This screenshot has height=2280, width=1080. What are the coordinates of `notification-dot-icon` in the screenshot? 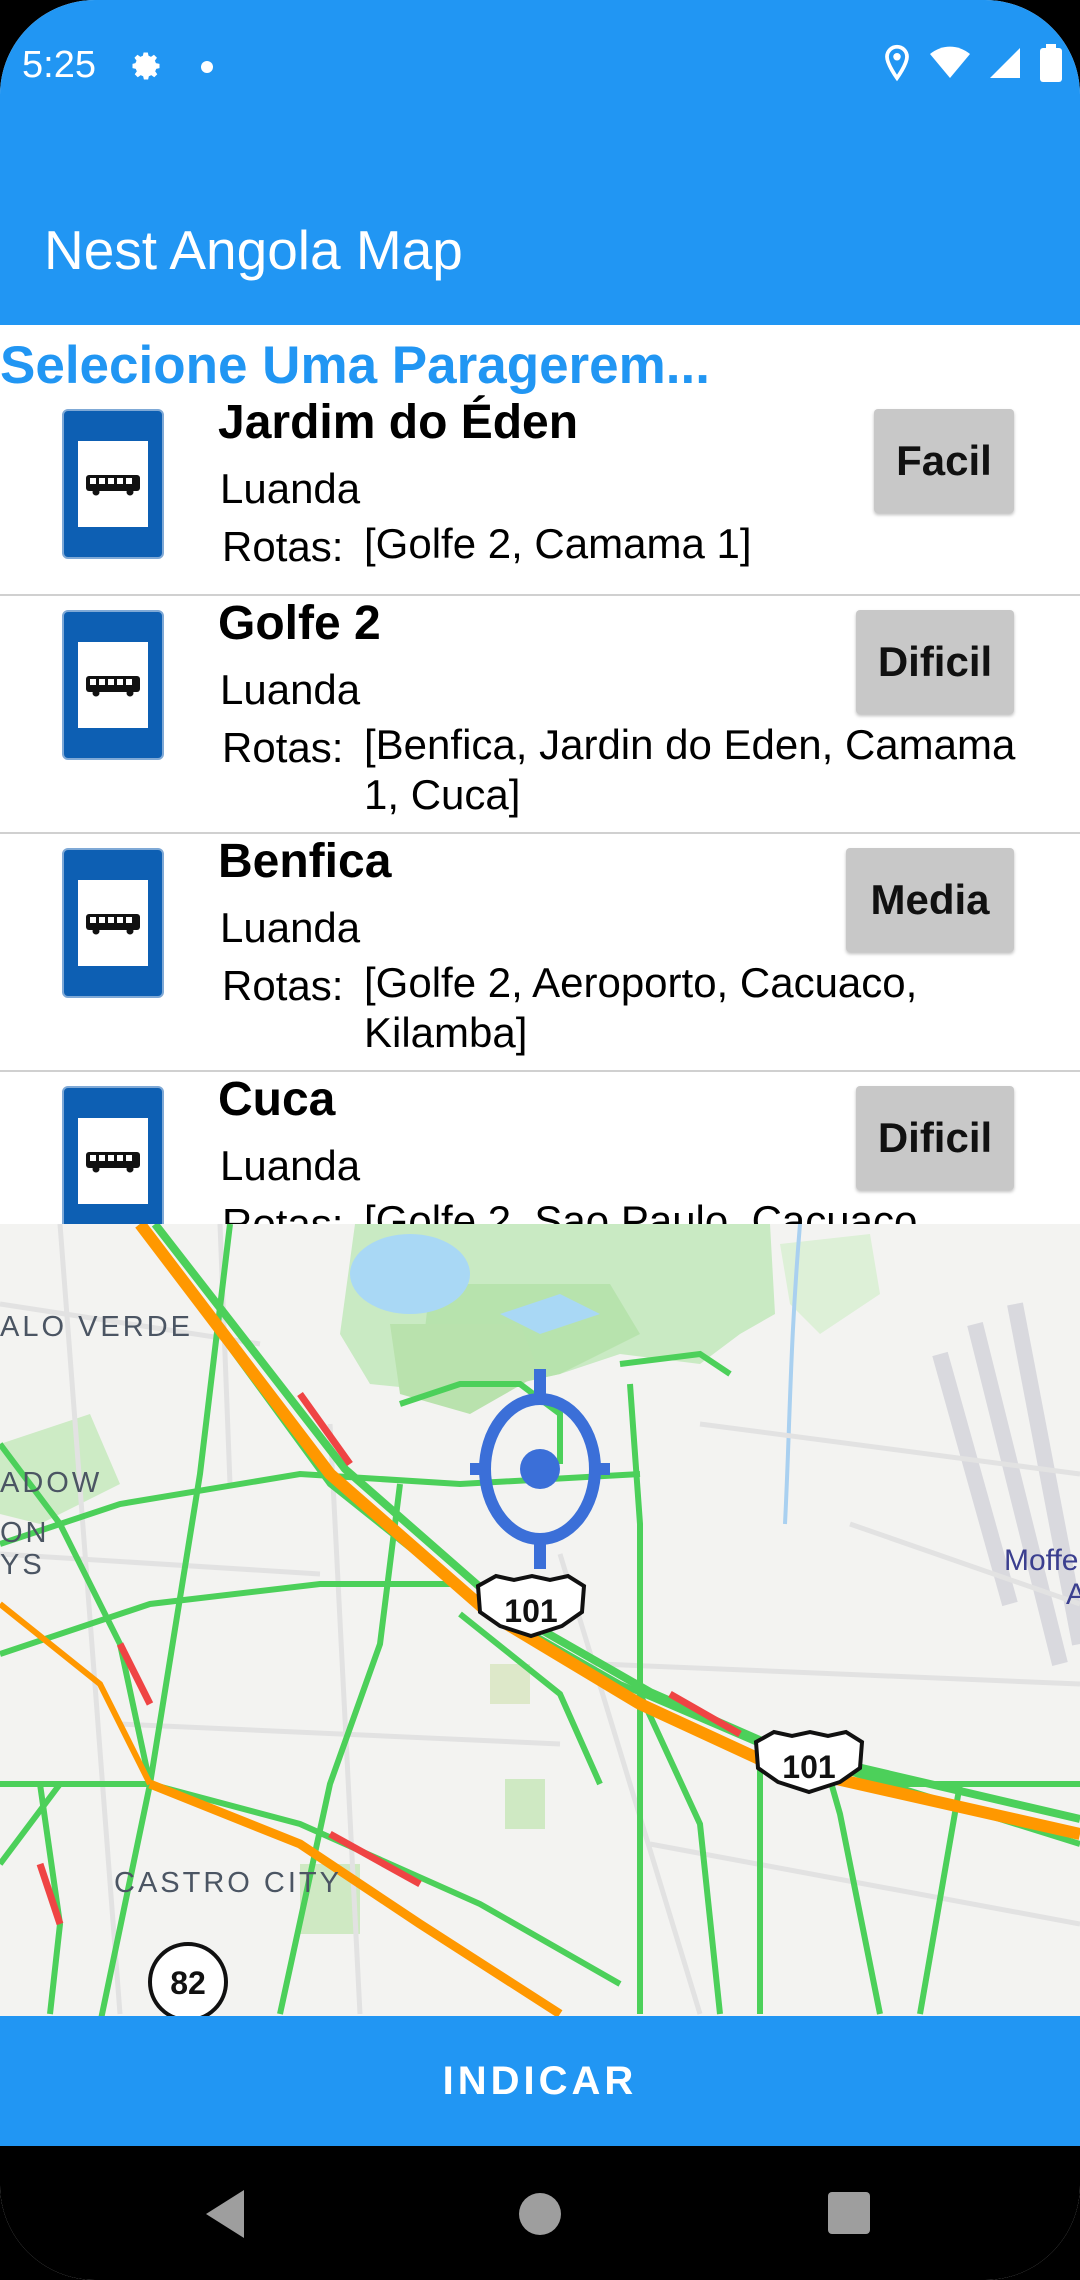 It's located at (207, 69).